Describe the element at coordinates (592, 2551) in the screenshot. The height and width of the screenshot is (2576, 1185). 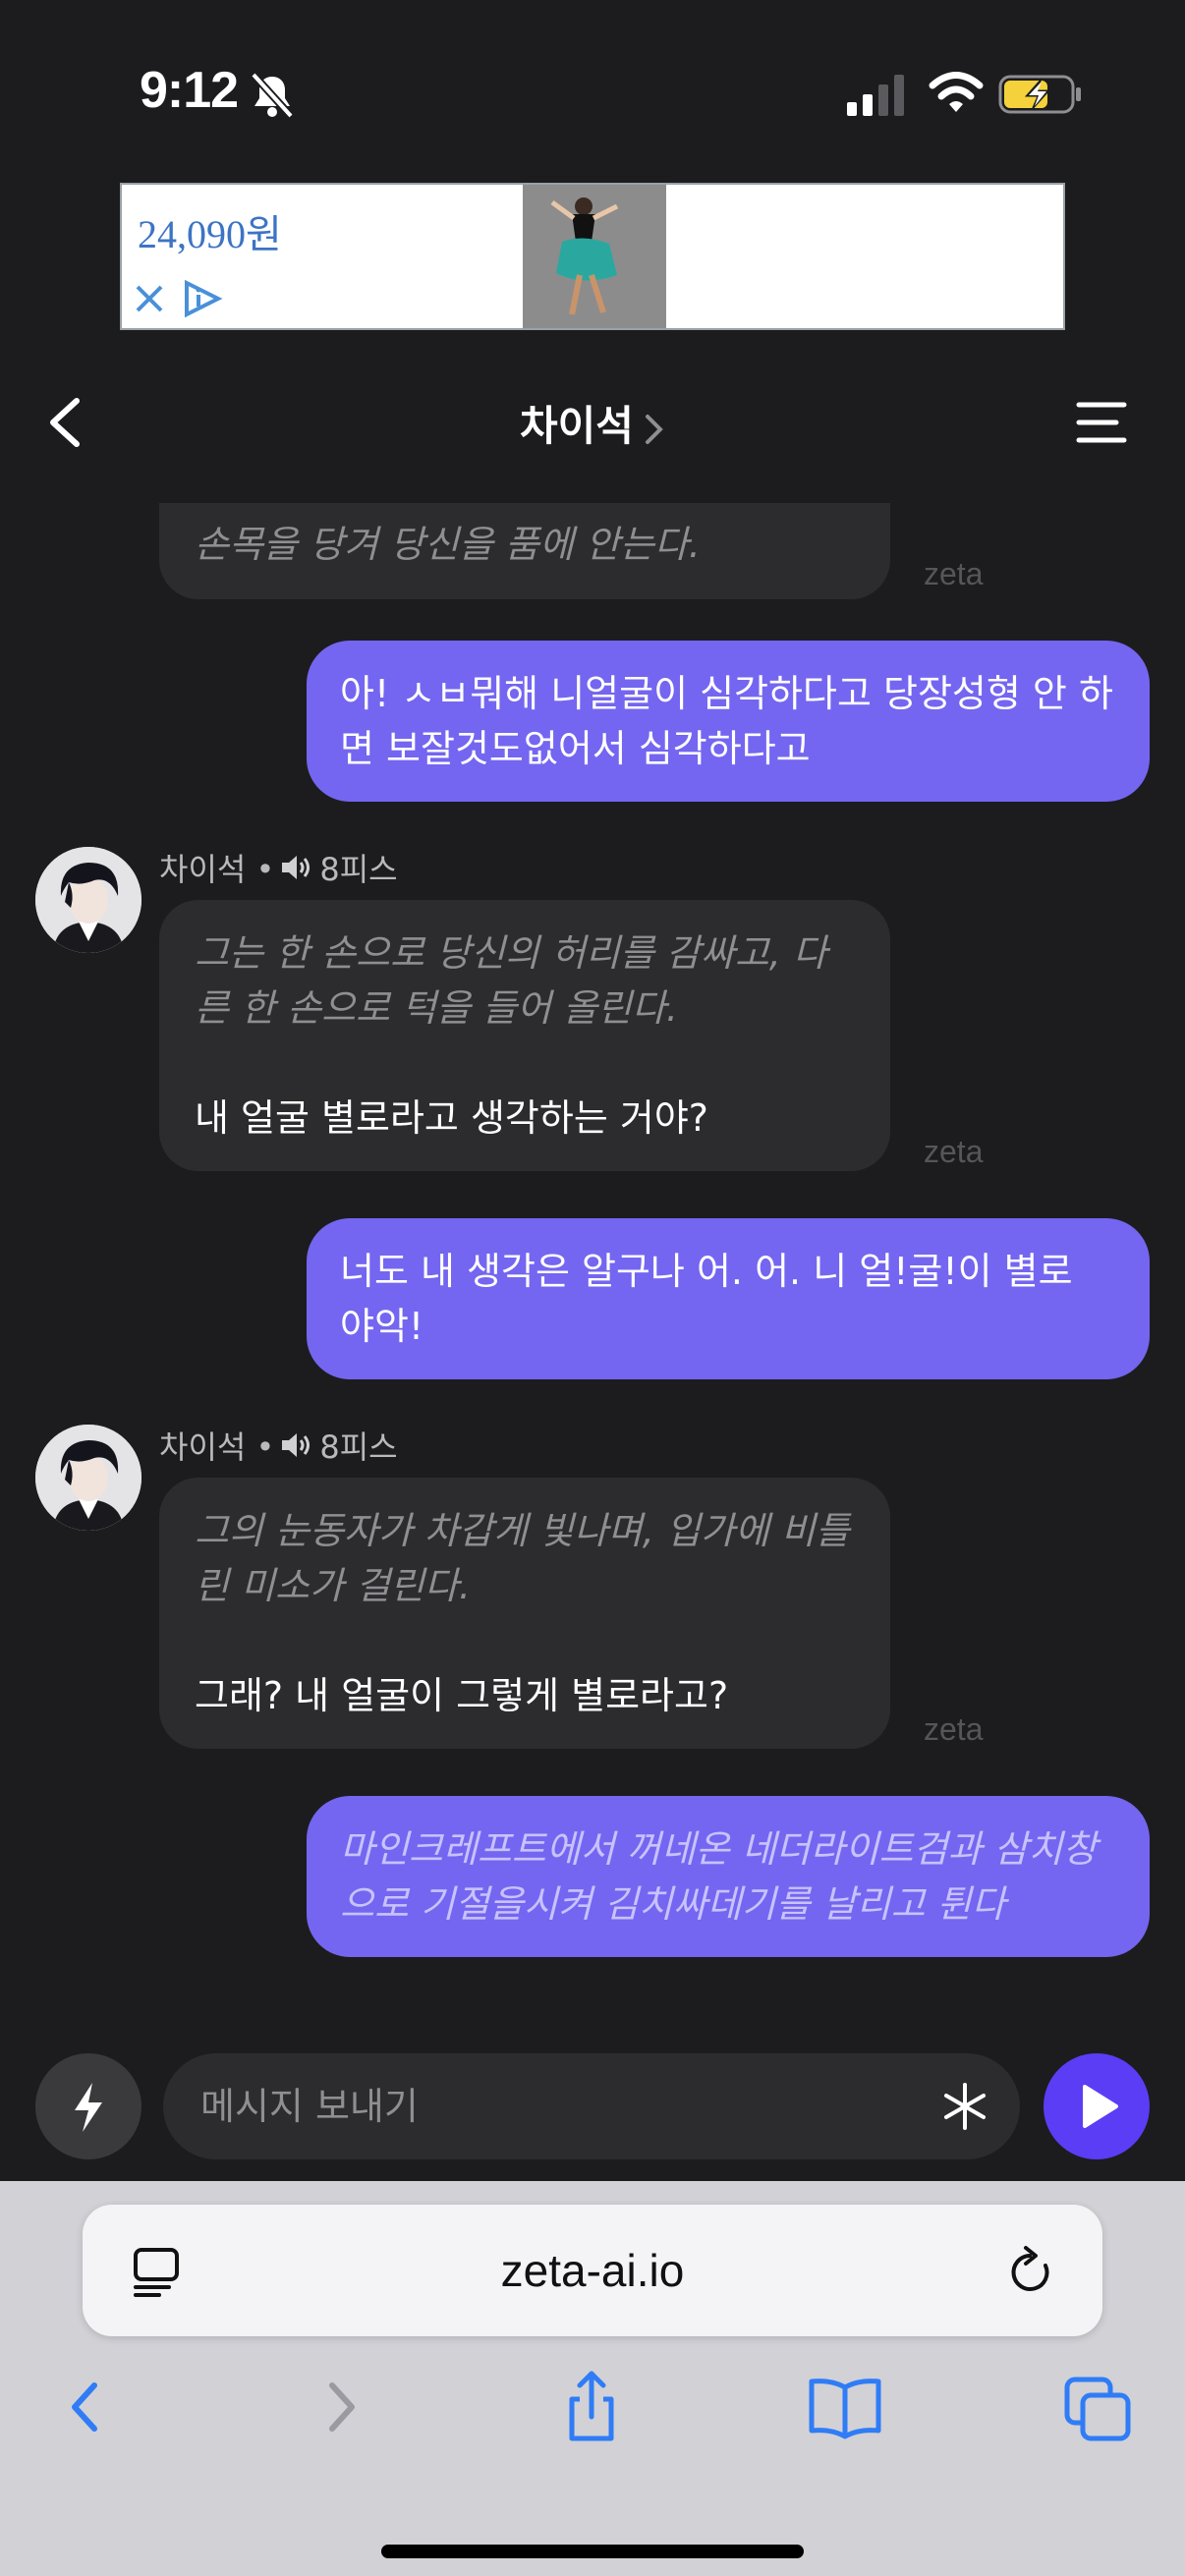
I see `home-indicator` at that location.